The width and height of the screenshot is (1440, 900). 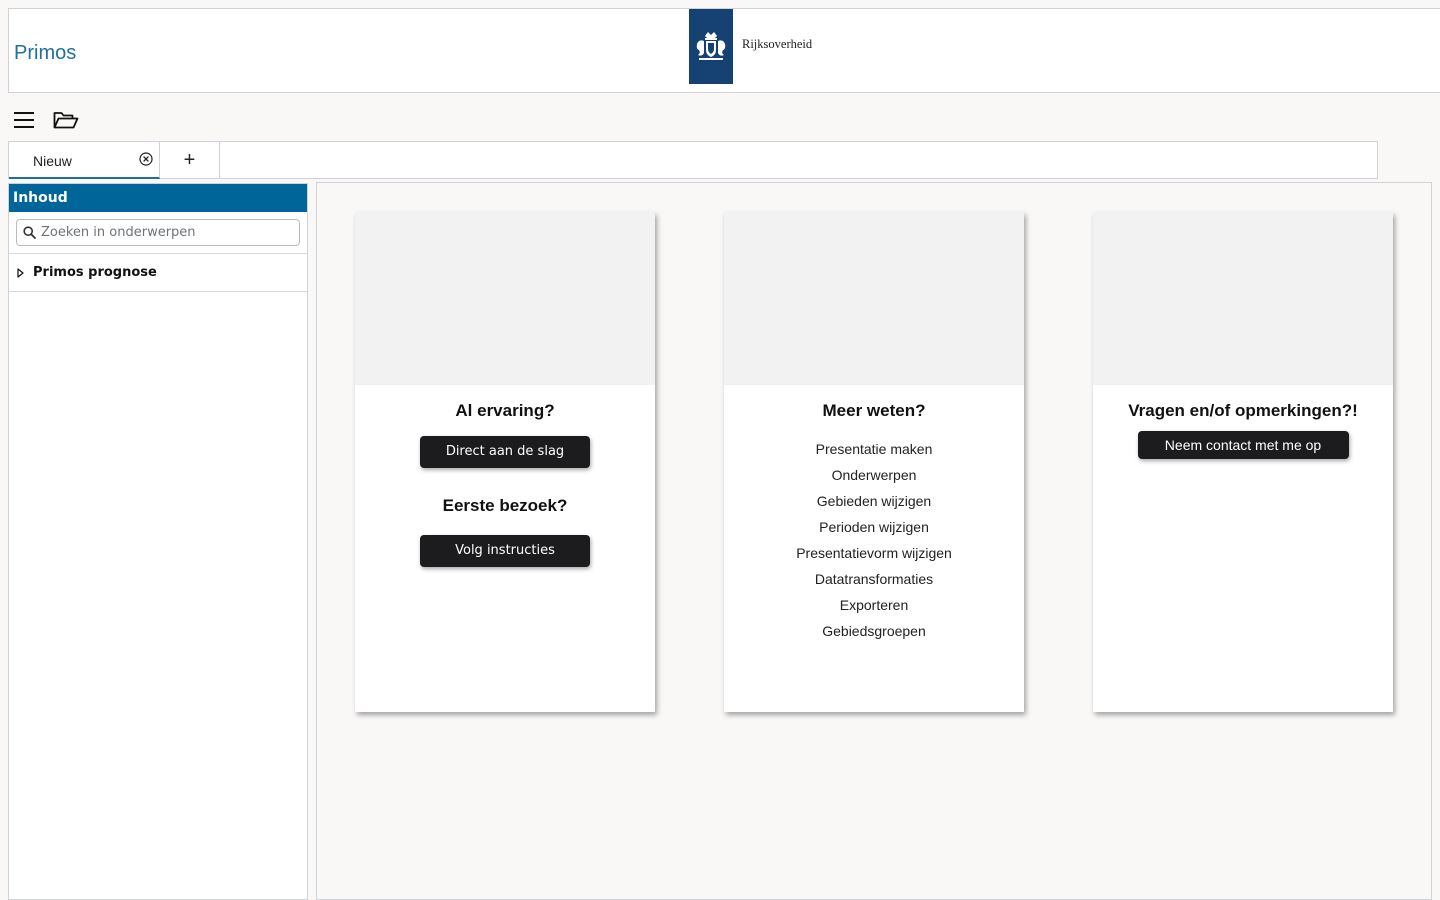 What do you see at coordinates (146, 159) in the screenshot?
I see `close-tab-icon` at bounding box center [146, 159].